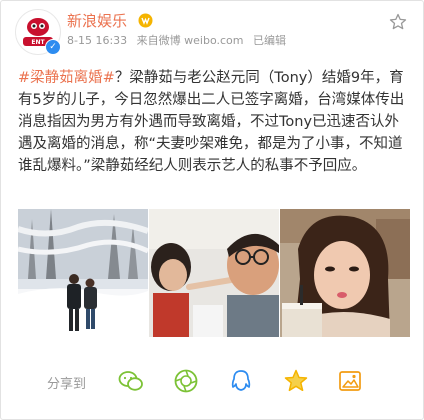 The image size is (424, 420). Describe the element at coordinates (190, 40) in the screenshot. I see `post-source: 来自微博 weibo.com` at that location.